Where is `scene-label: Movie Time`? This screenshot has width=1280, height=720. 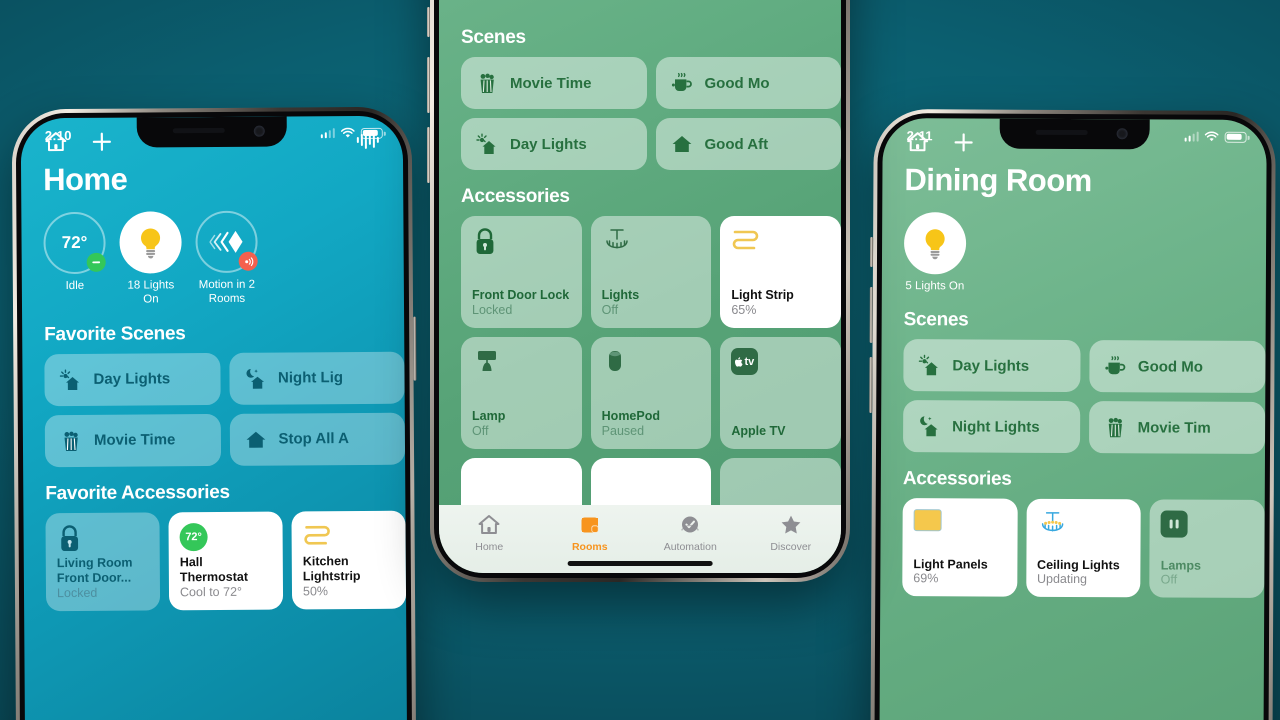
scene-label: Movie Time is located at coordinates (134, 440).